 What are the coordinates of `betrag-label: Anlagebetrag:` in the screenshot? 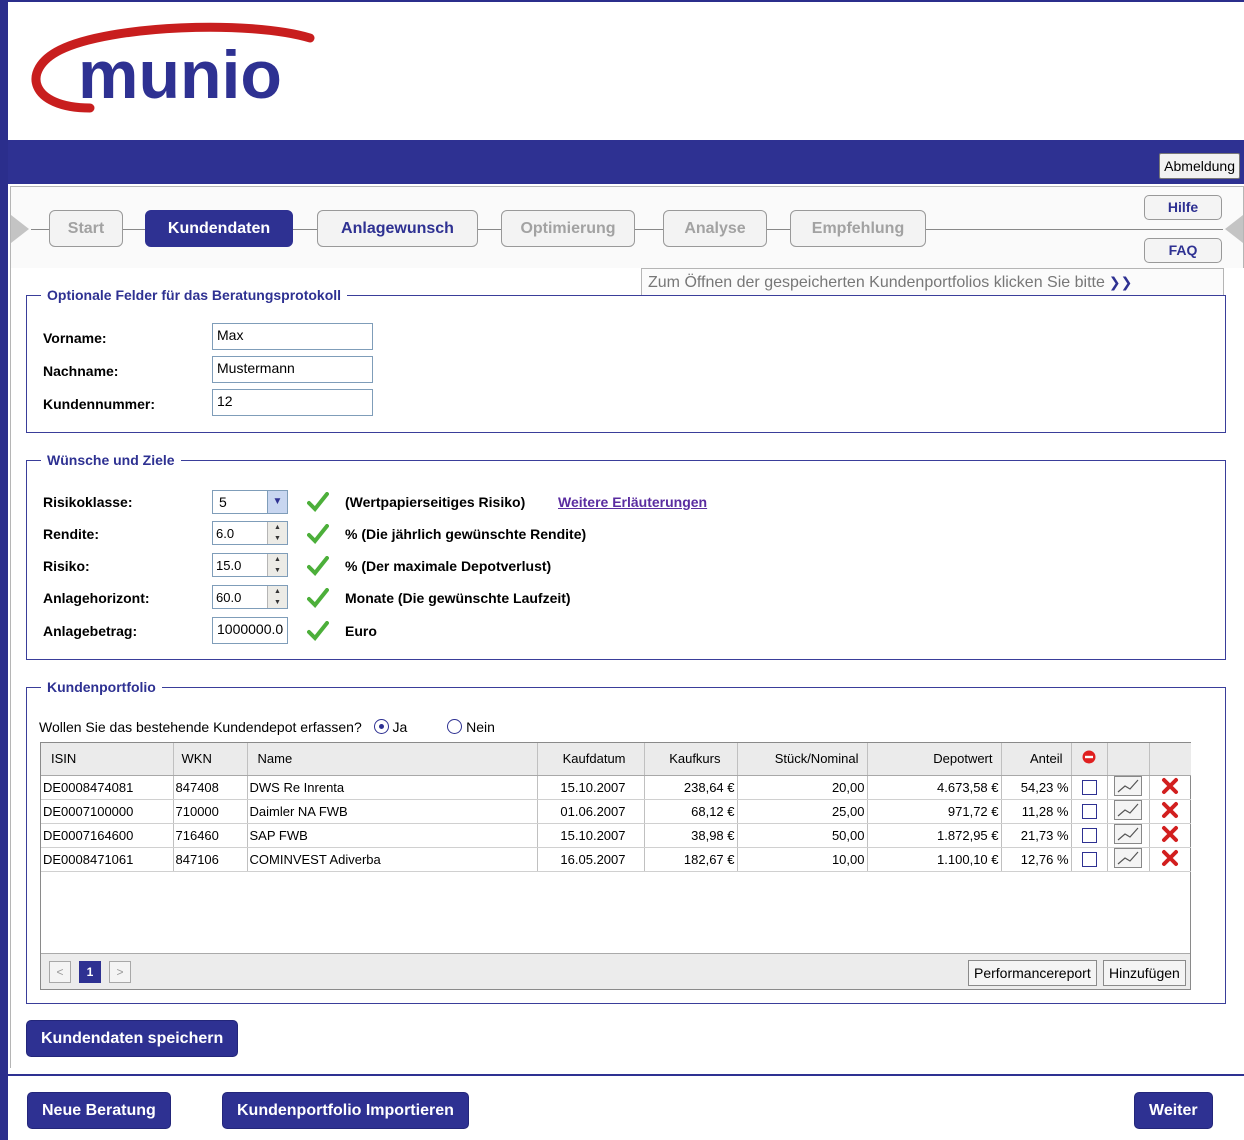 It's located at (90, 631).